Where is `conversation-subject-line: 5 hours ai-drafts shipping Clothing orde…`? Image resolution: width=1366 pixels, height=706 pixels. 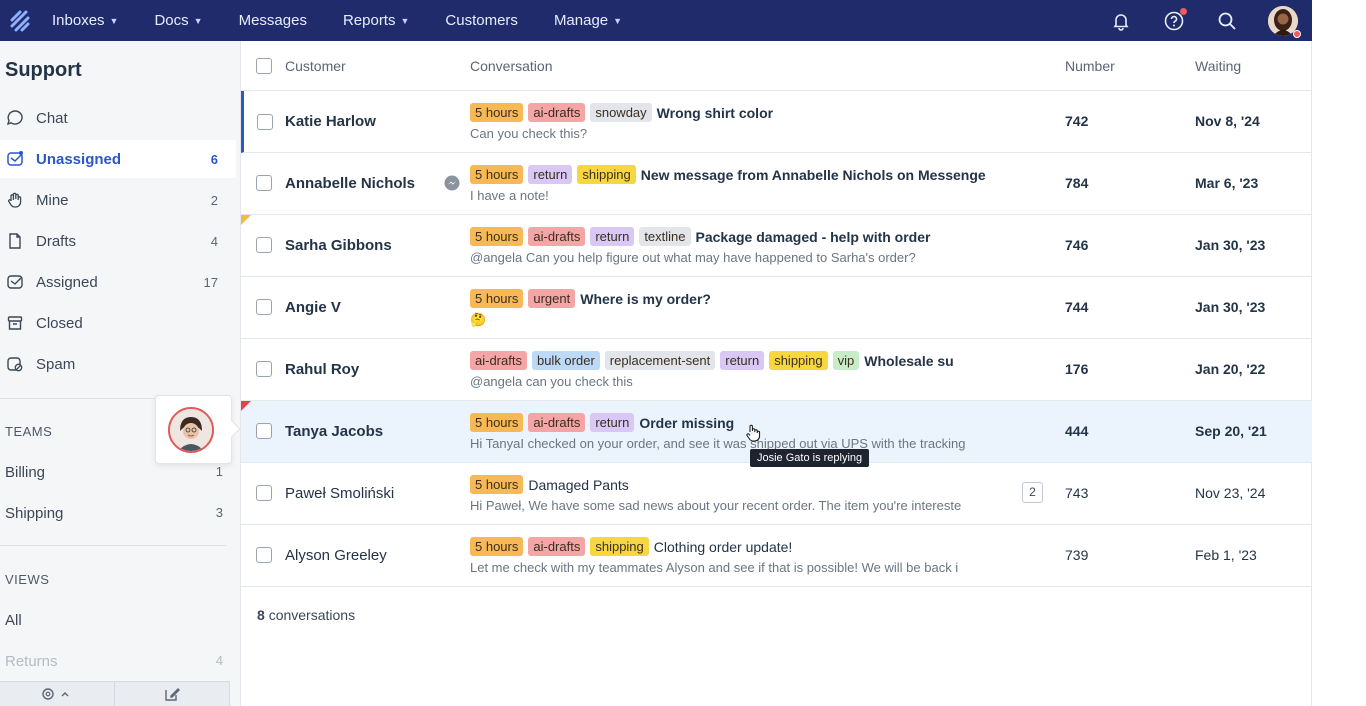
conversation-subject-line: 5 hours ai-drafts shipping Clothing orde… is located at coordinates (727, 546).